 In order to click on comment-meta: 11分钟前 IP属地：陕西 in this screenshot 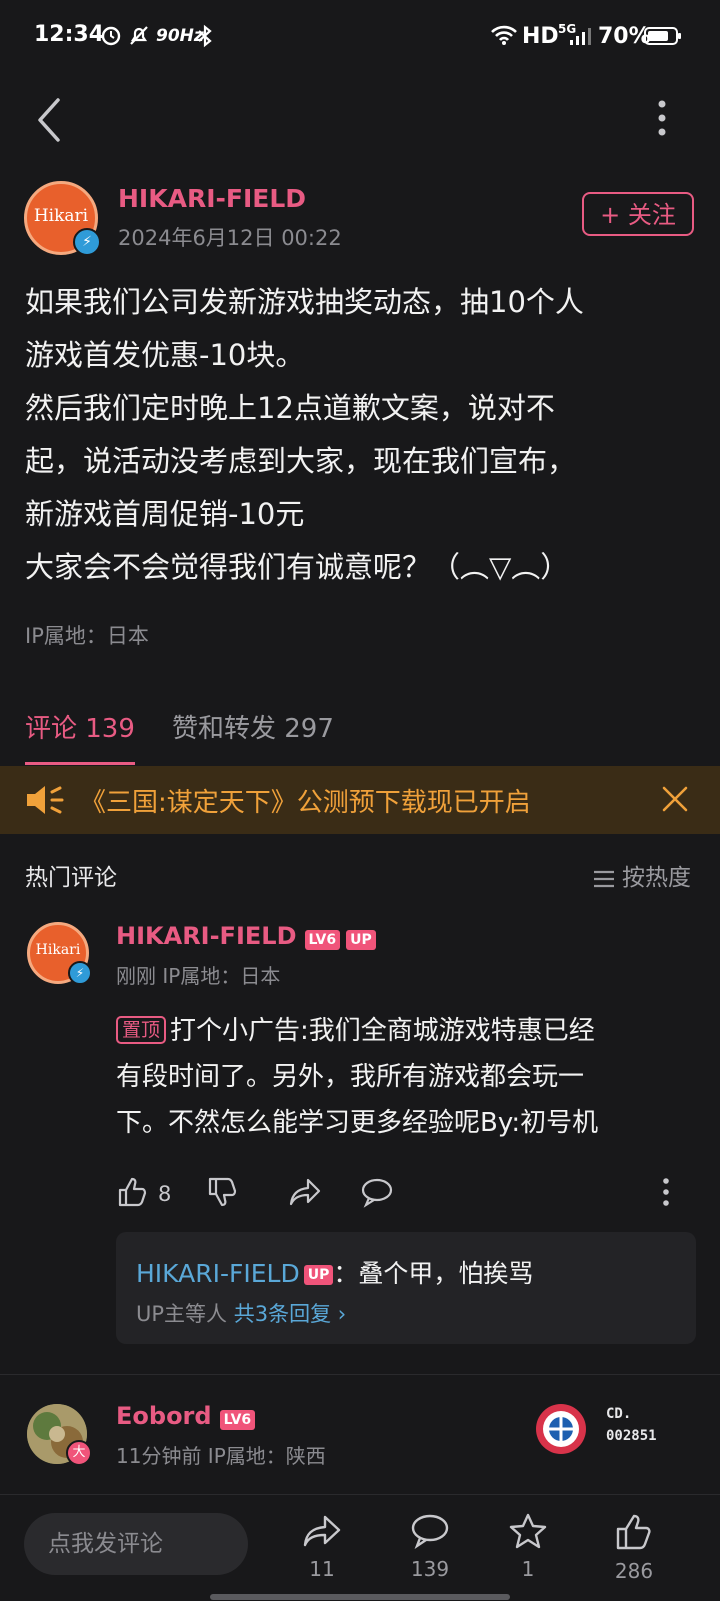, I will do `click(221, 1456)`.